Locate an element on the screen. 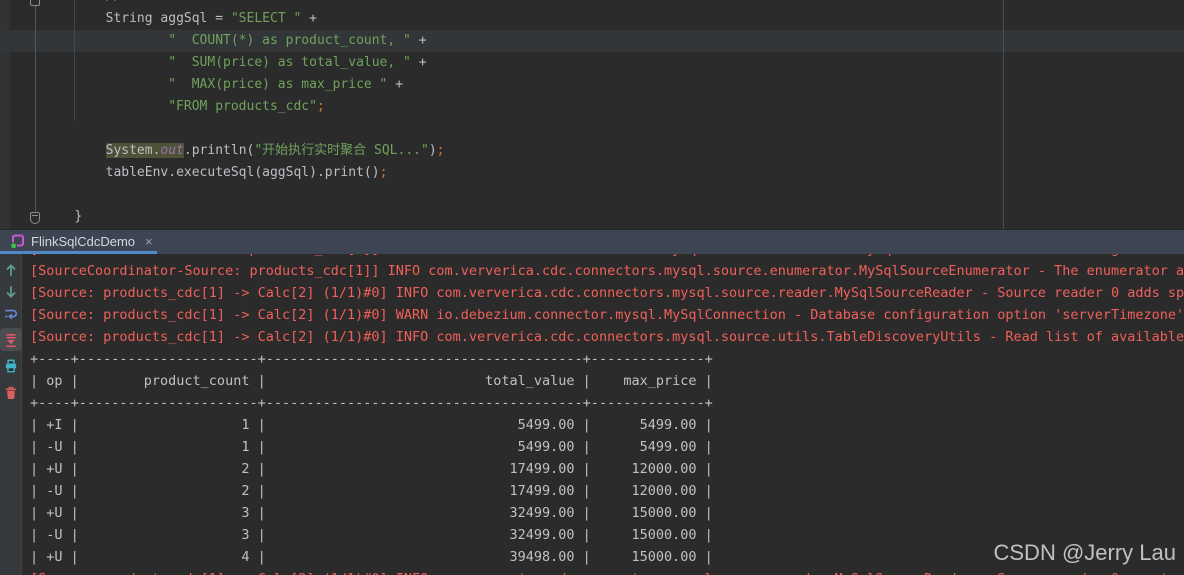 Image resolution: width=1184 pixels, height=575 pixels. fold-region-line is located at coordinates (35, 108).